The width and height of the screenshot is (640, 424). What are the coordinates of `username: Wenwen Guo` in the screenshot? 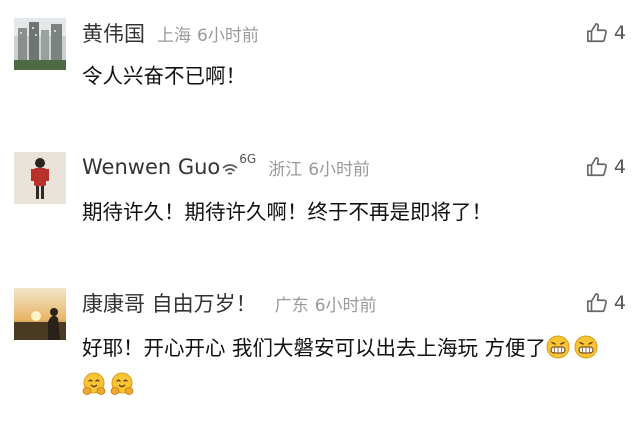 It's located at (151, 167).